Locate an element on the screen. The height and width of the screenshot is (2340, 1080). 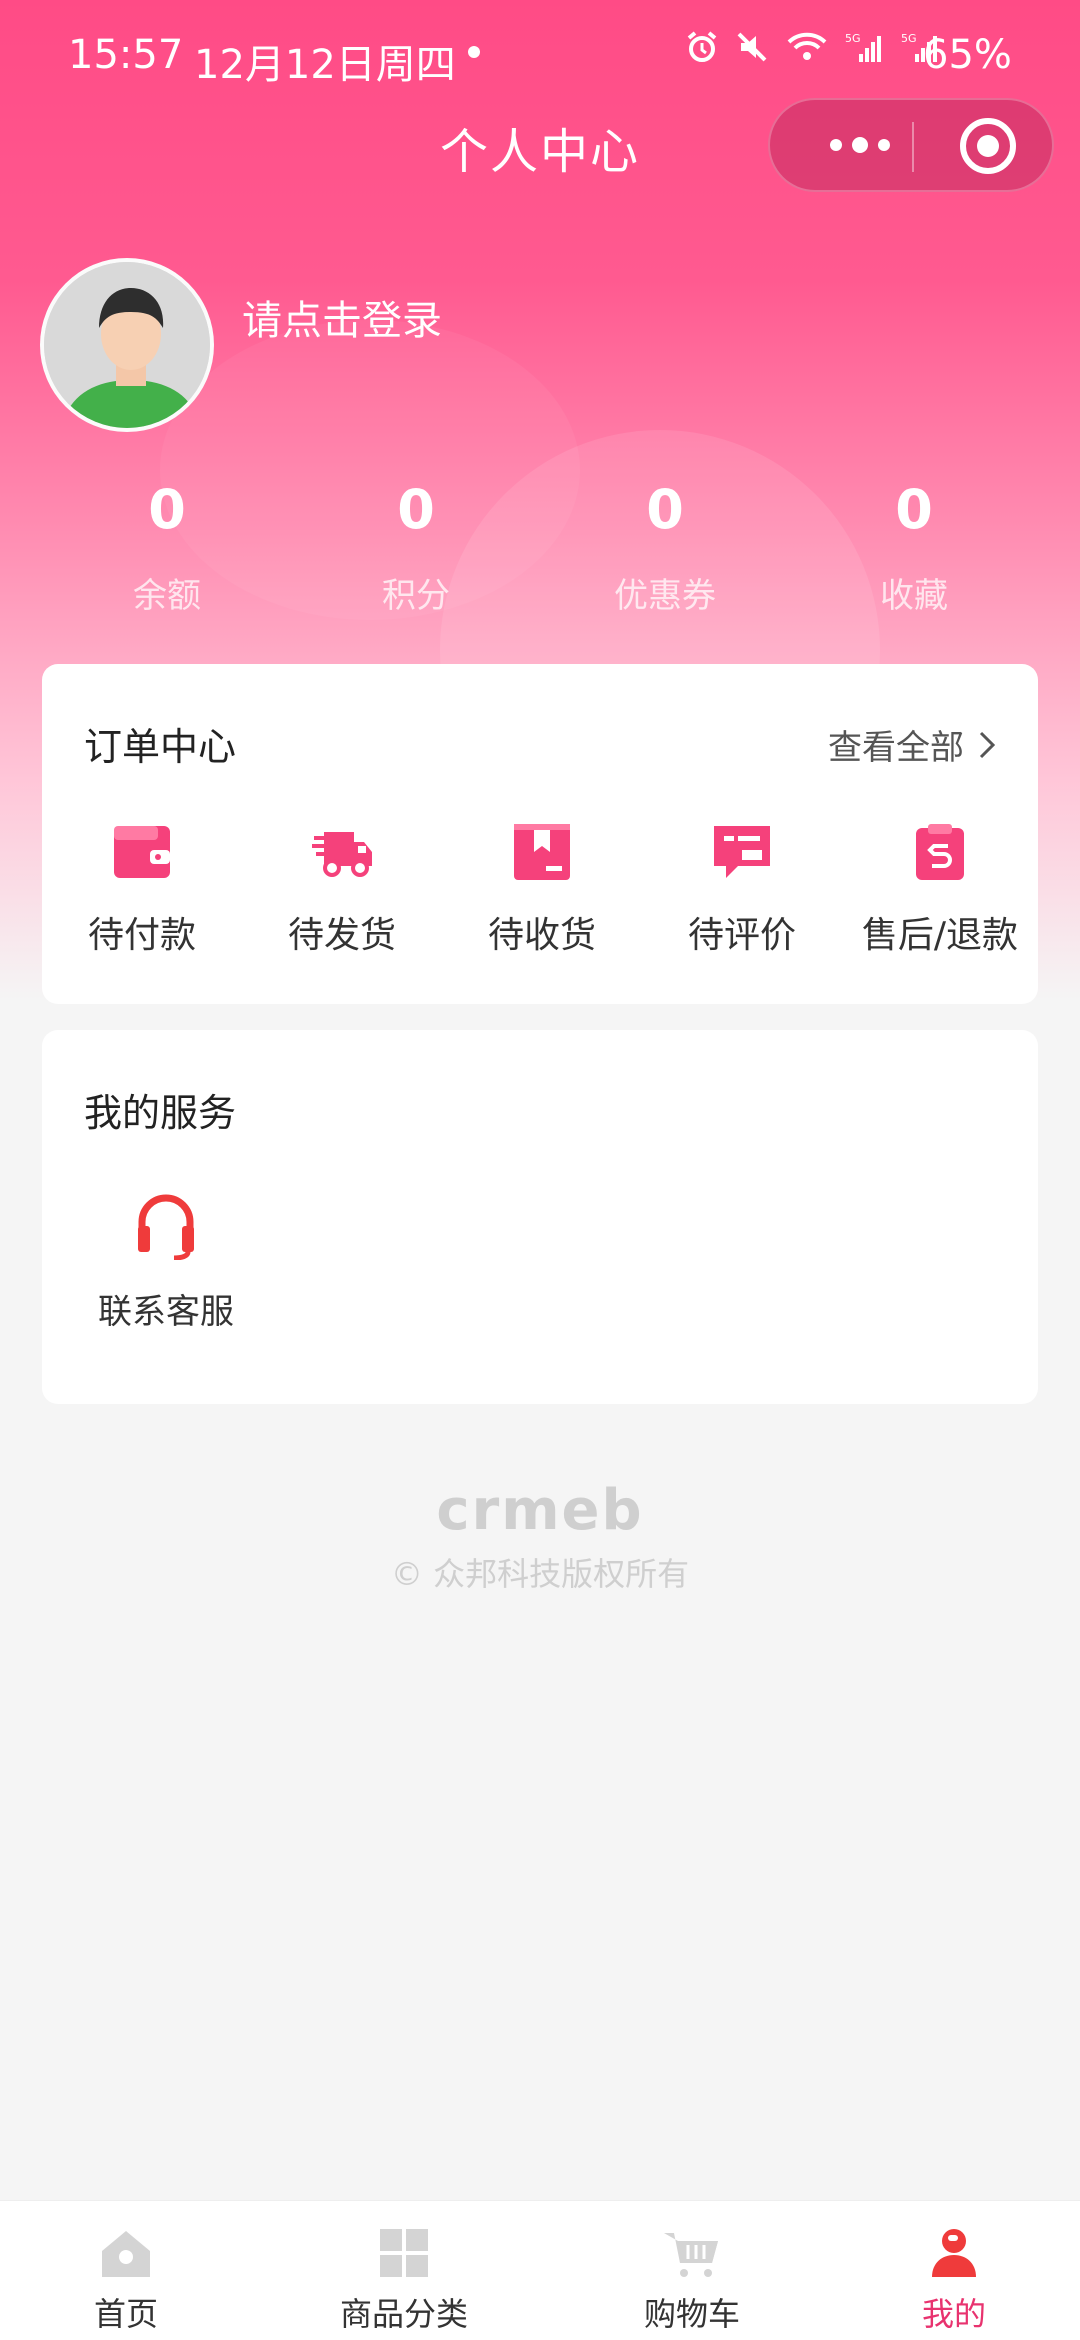
stat-label: 积分 is located at coordinates (416, 596).